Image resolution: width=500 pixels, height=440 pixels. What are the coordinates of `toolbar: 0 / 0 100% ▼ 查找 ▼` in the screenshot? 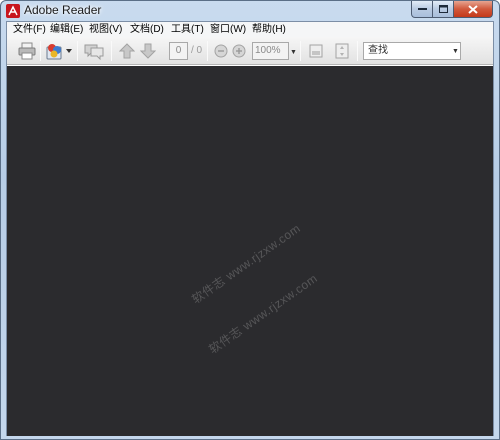 It's located at (250, 51).